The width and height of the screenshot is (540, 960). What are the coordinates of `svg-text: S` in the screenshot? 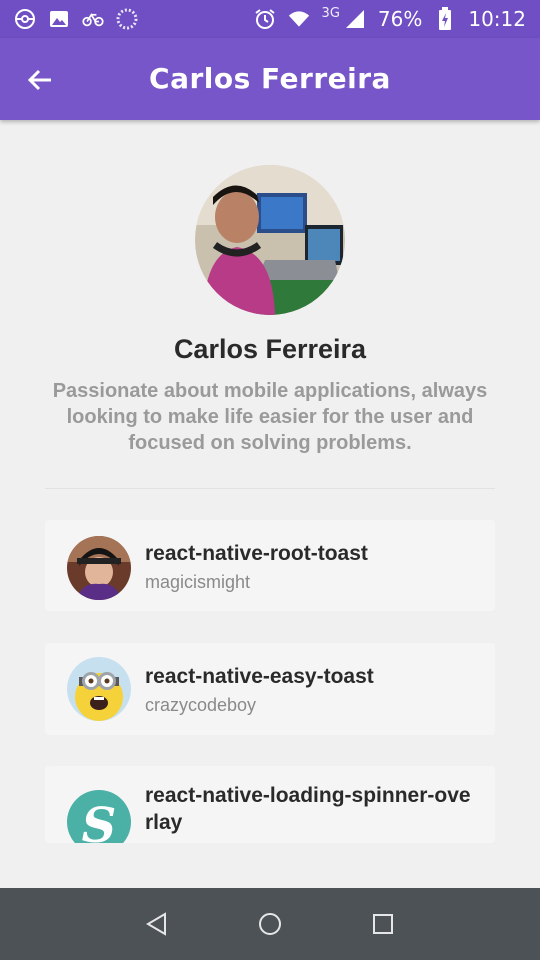 It's located at (99, 820).